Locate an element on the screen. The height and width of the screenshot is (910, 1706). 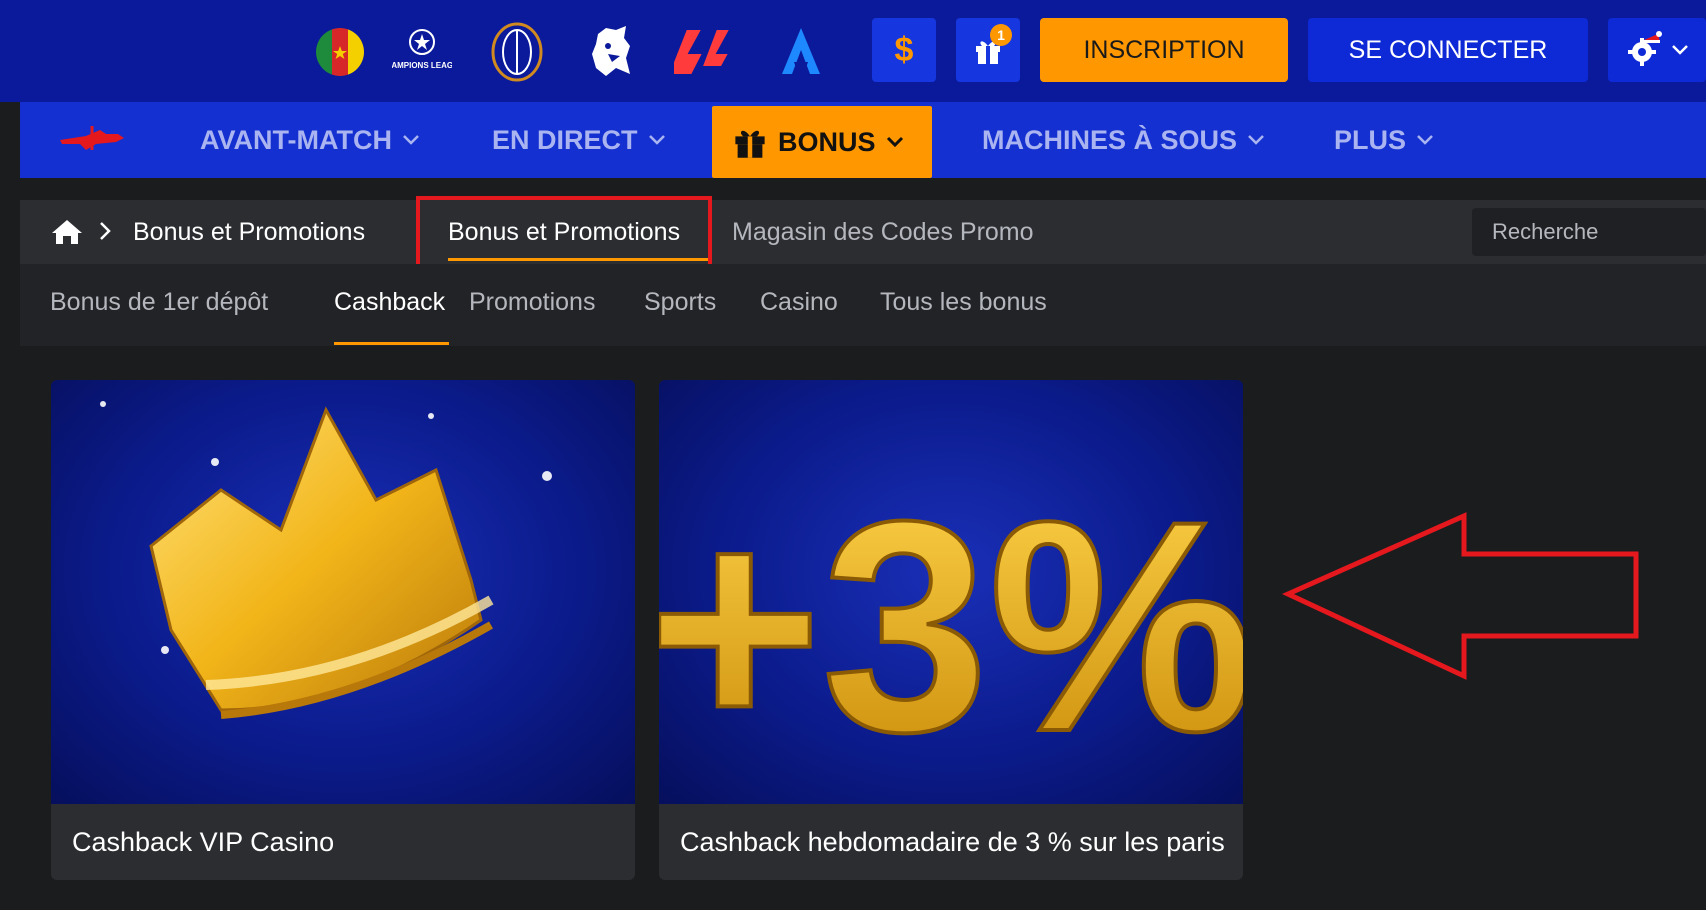
nav-more: PLUS is located at coordinates (1384, 140).